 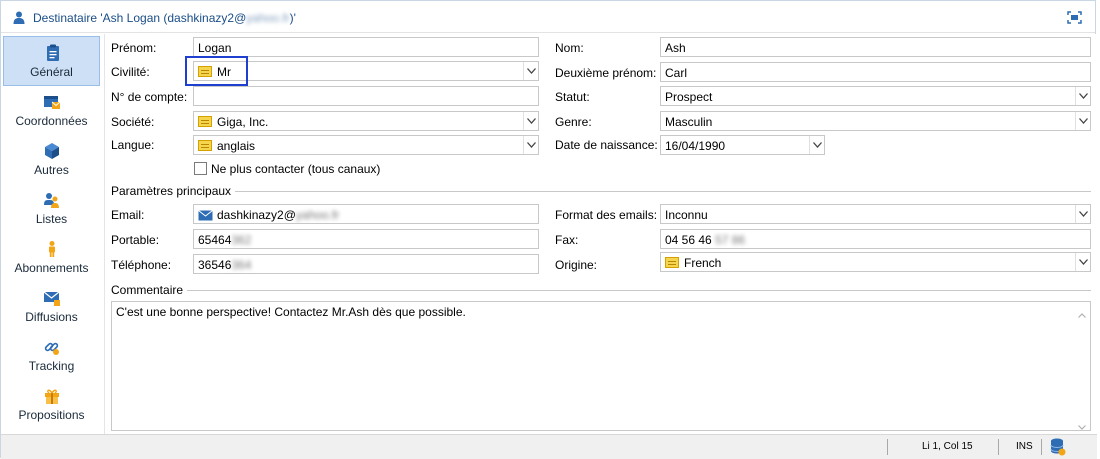 I want to click on fax-field: 04 56 46 57 86, so click(x=875, y=239).